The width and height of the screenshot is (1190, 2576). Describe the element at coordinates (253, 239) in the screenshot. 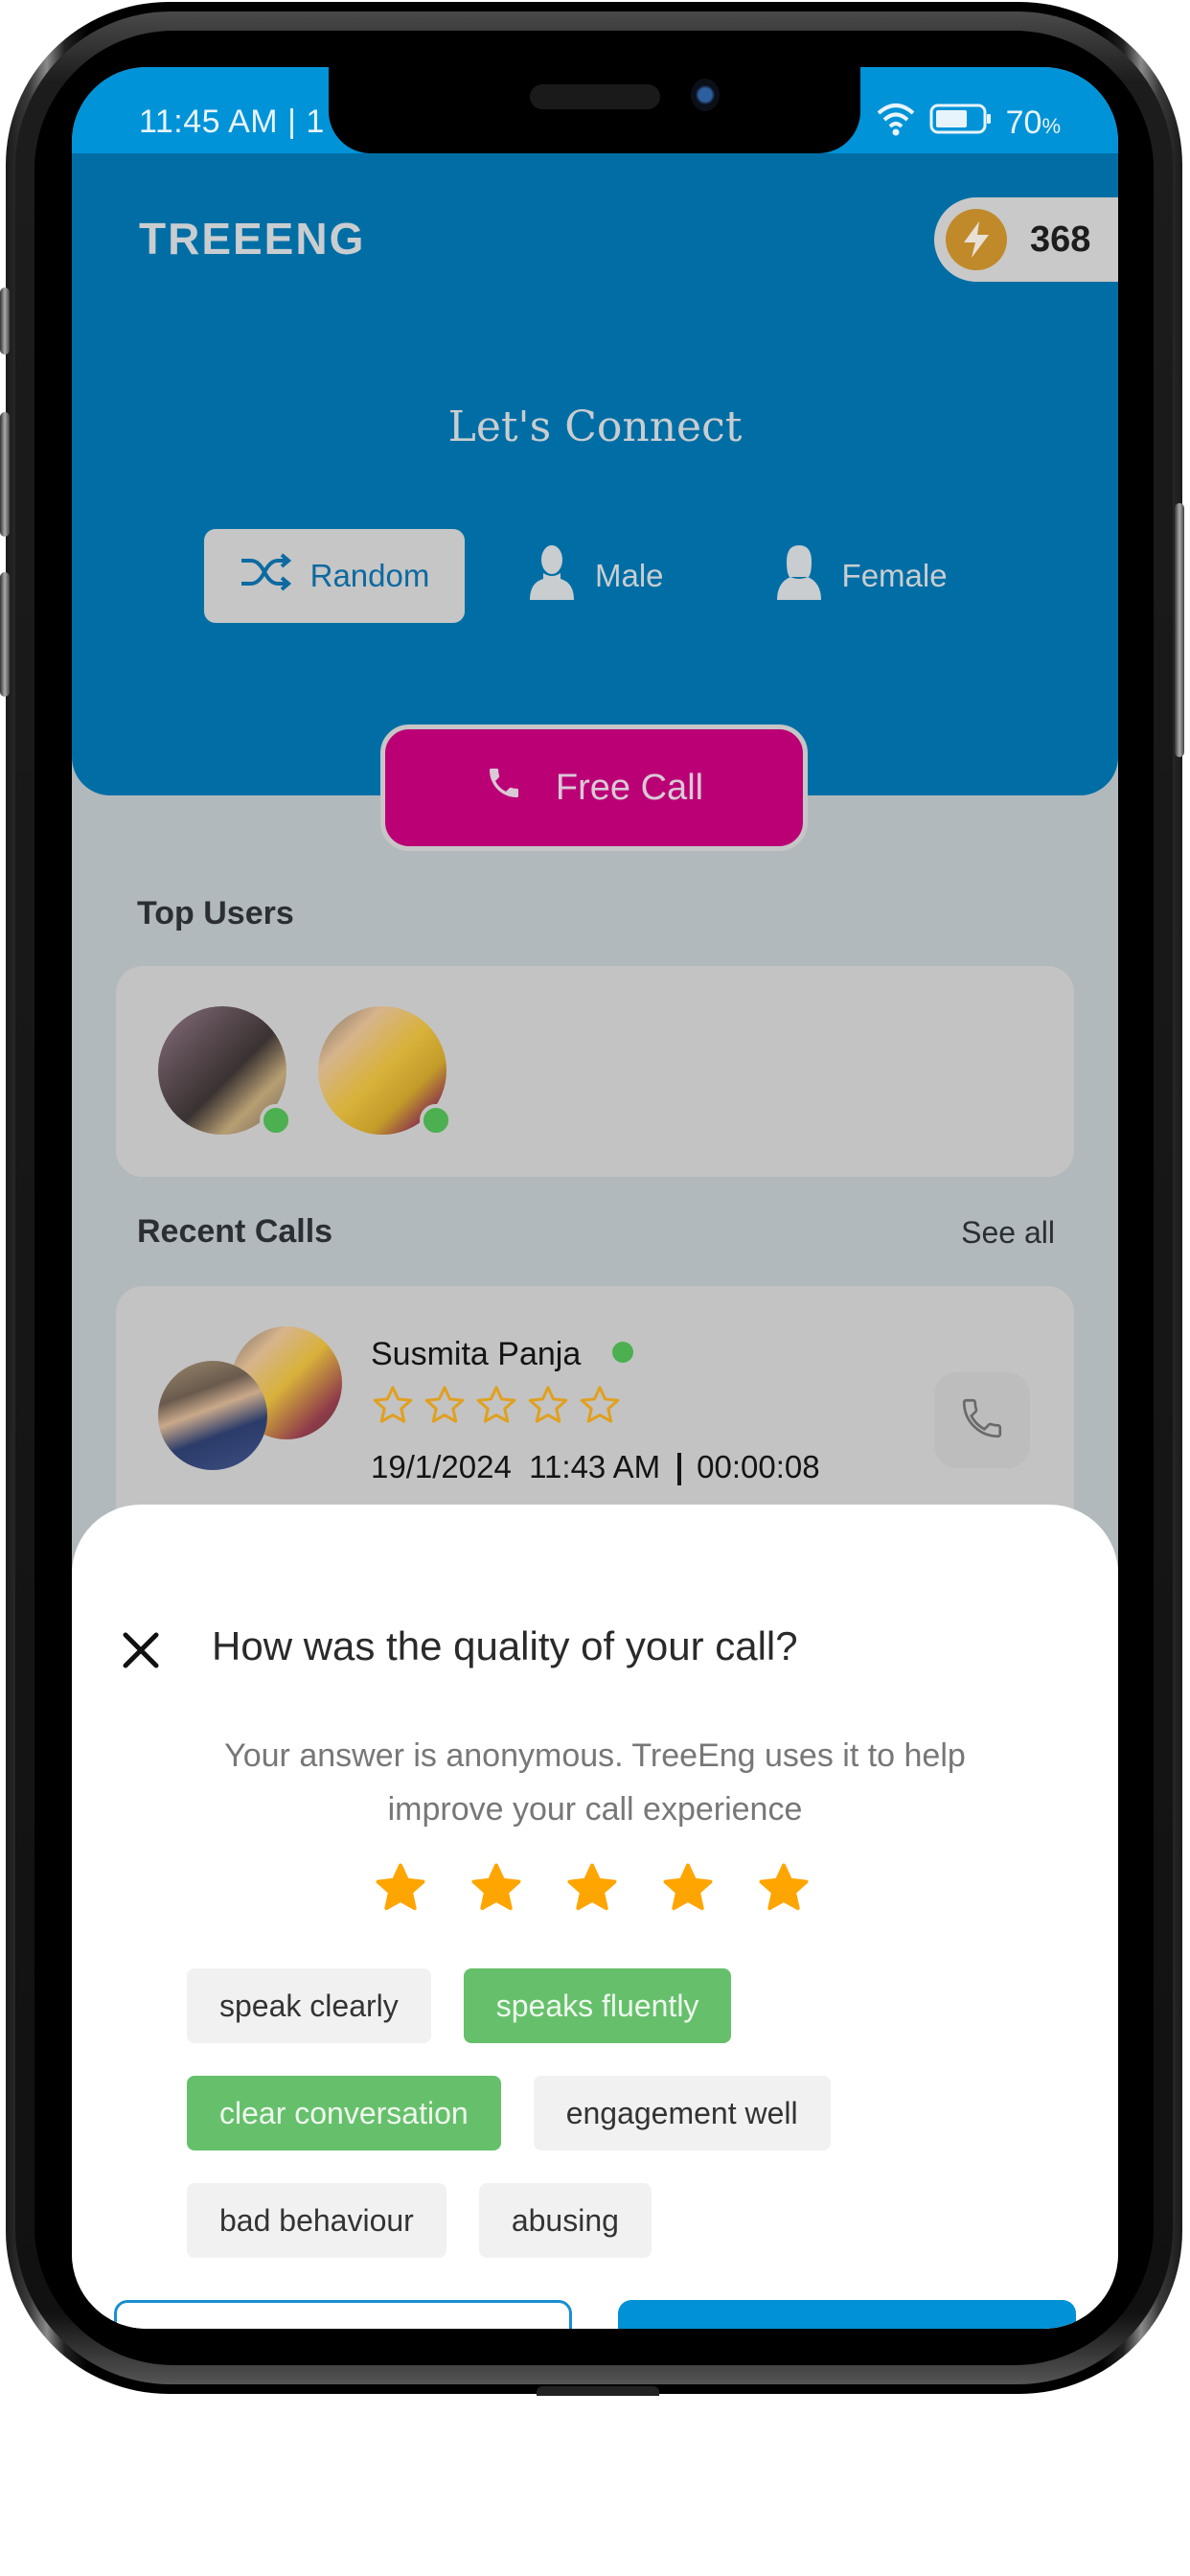

I see `app-logo-text: TREEENG` at that location.